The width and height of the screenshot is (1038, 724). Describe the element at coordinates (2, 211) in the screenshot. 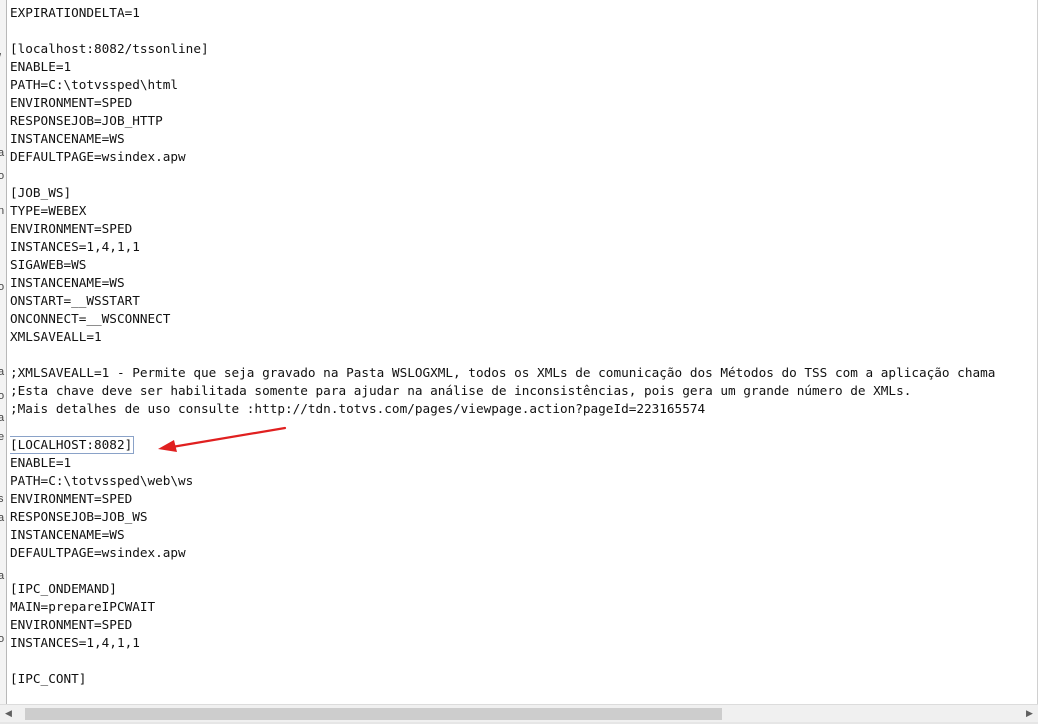

I see `background-text-fragment: n` at that location.